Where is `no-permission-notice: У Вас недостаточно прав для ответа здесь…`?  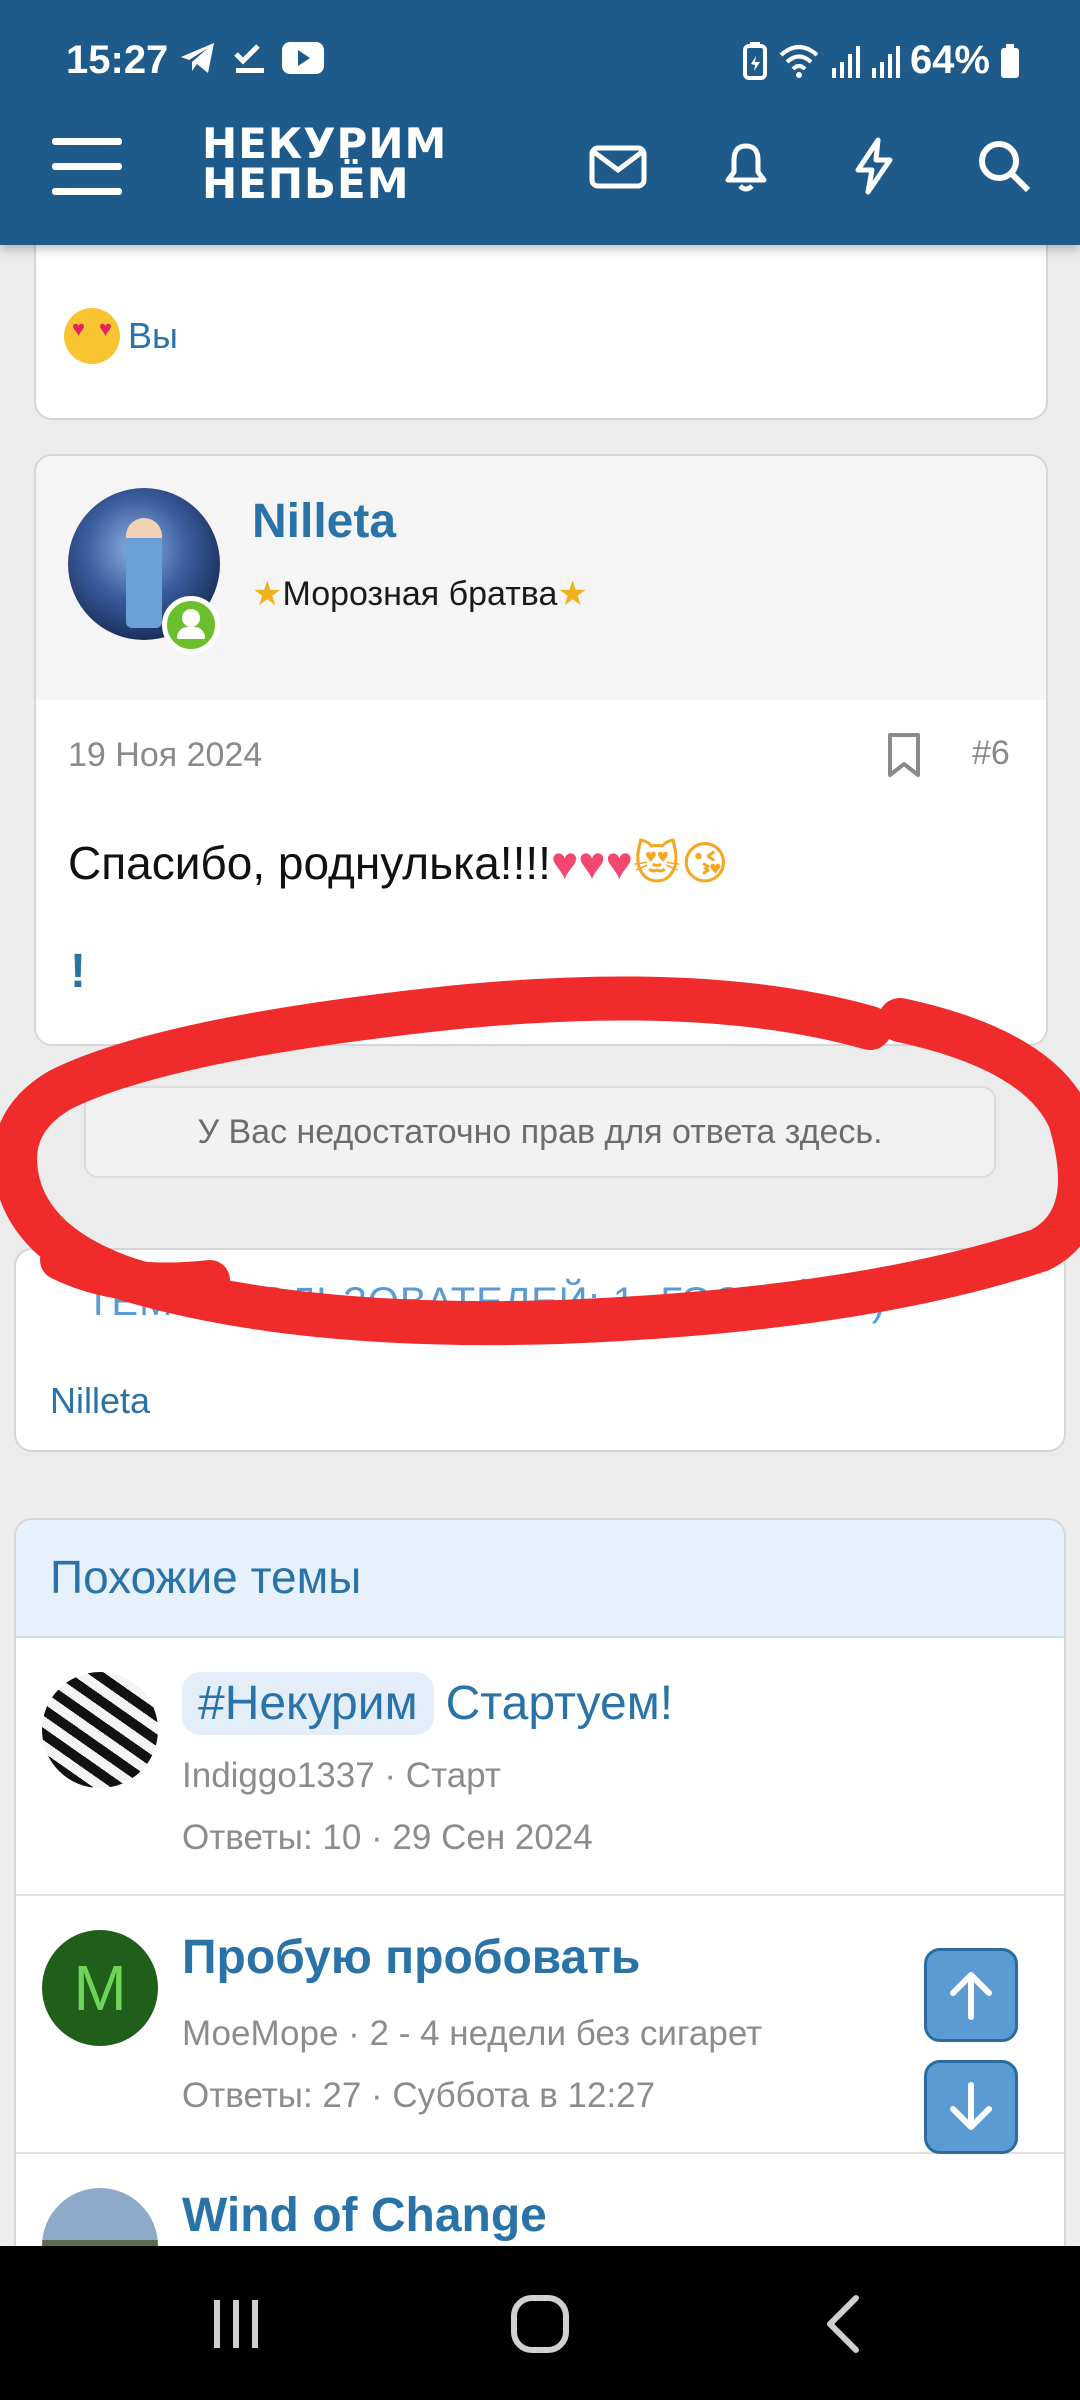
no-permission-notice: У Вас недостаточно прав для ответа здесь… is located at coordinates (540, 1132).